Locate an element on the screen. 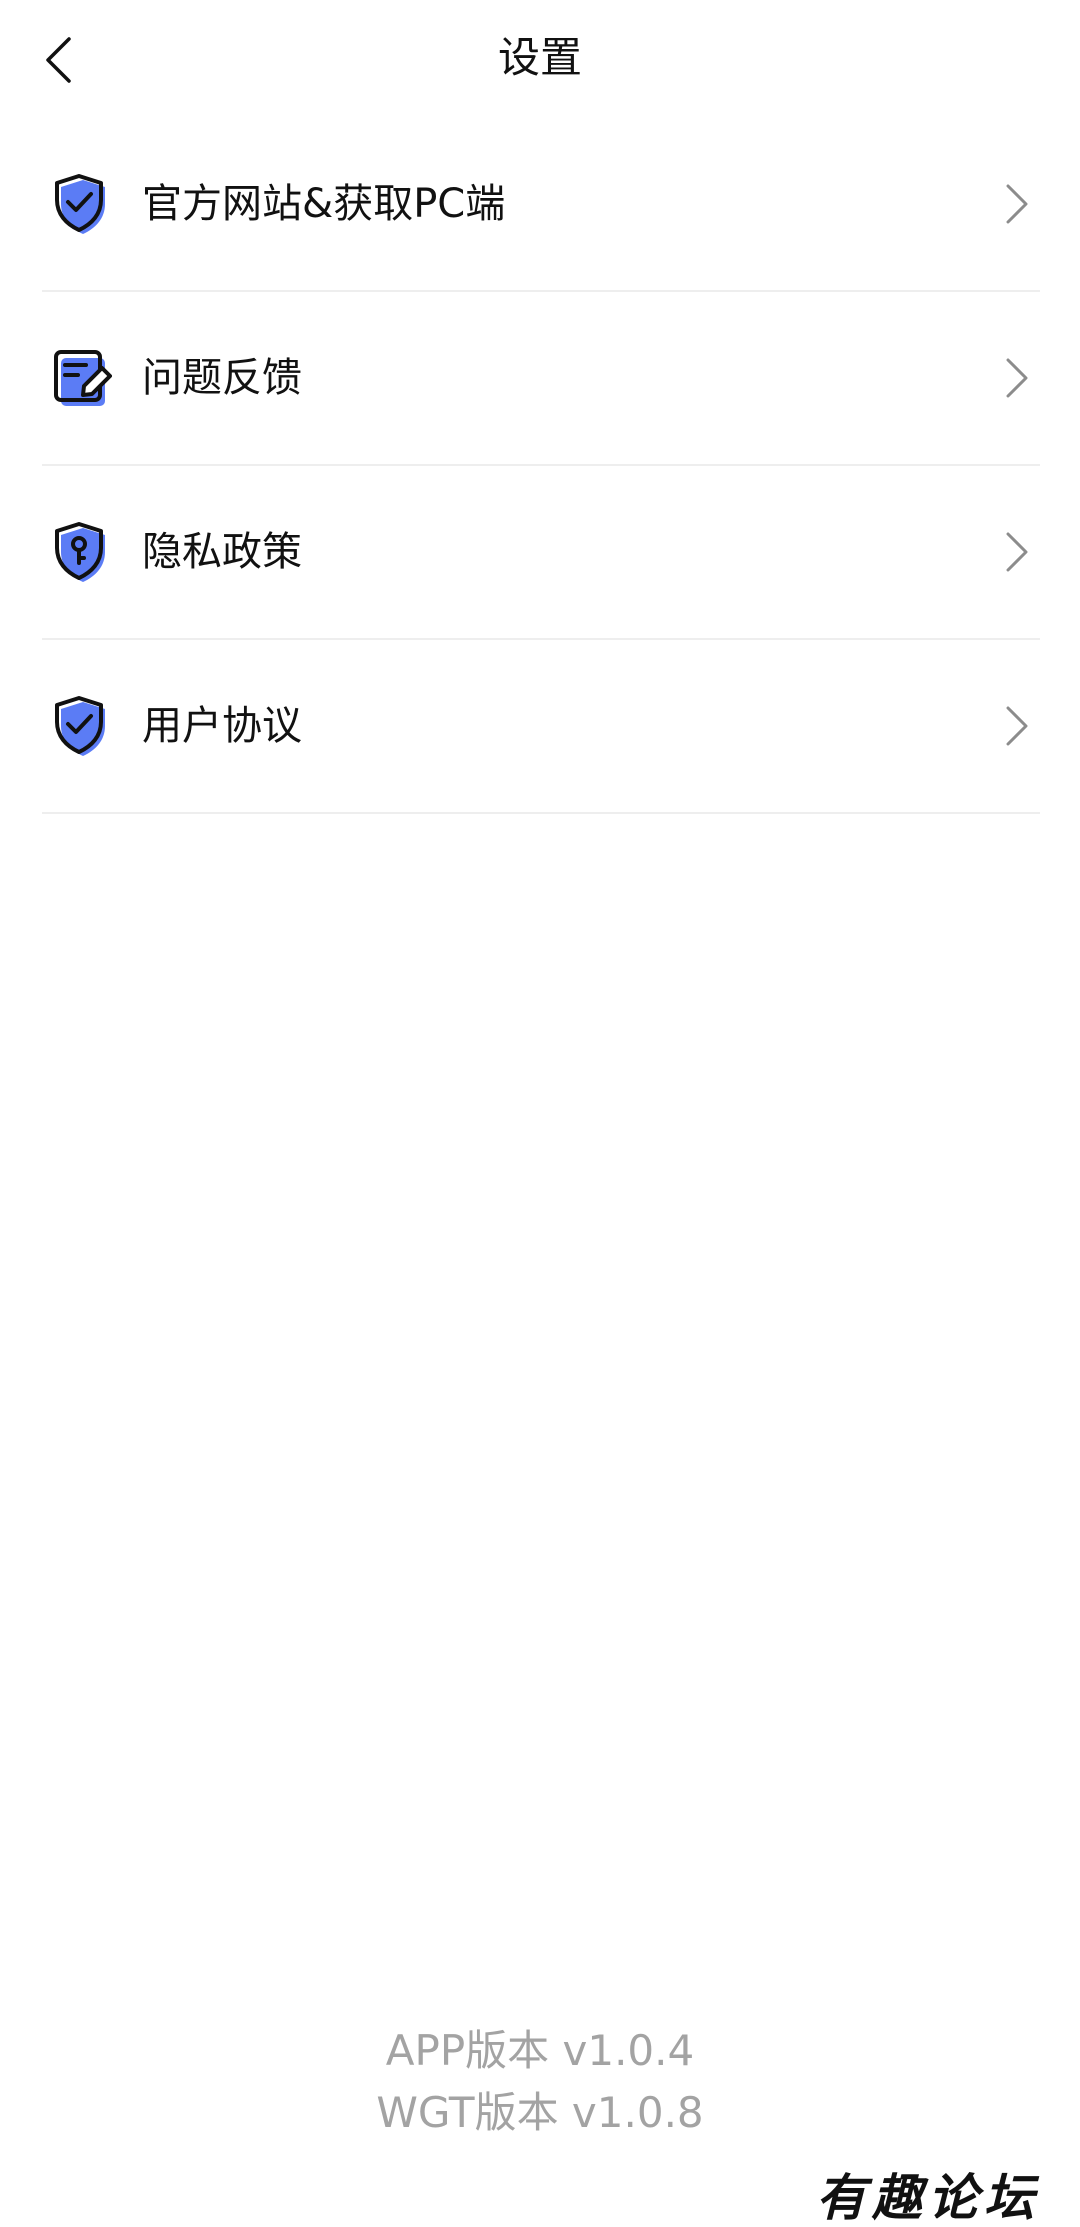 This screenshot has height=2227, width=1080. top-bar: 设置 is located at coordinates (540, 60).